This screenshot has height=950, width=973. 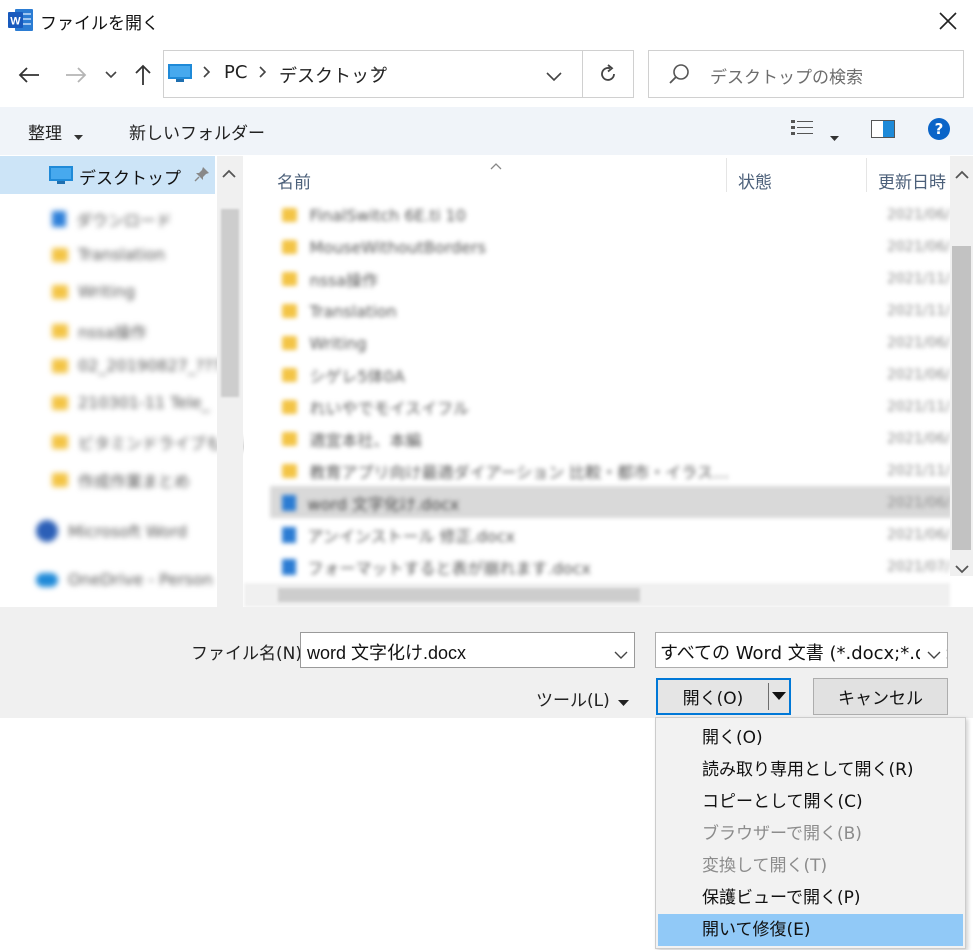 What do you see at coordinates (880, 696) in the screenshot?
I see `cancel-button: キャンセル` at bounding box center [880, 696].